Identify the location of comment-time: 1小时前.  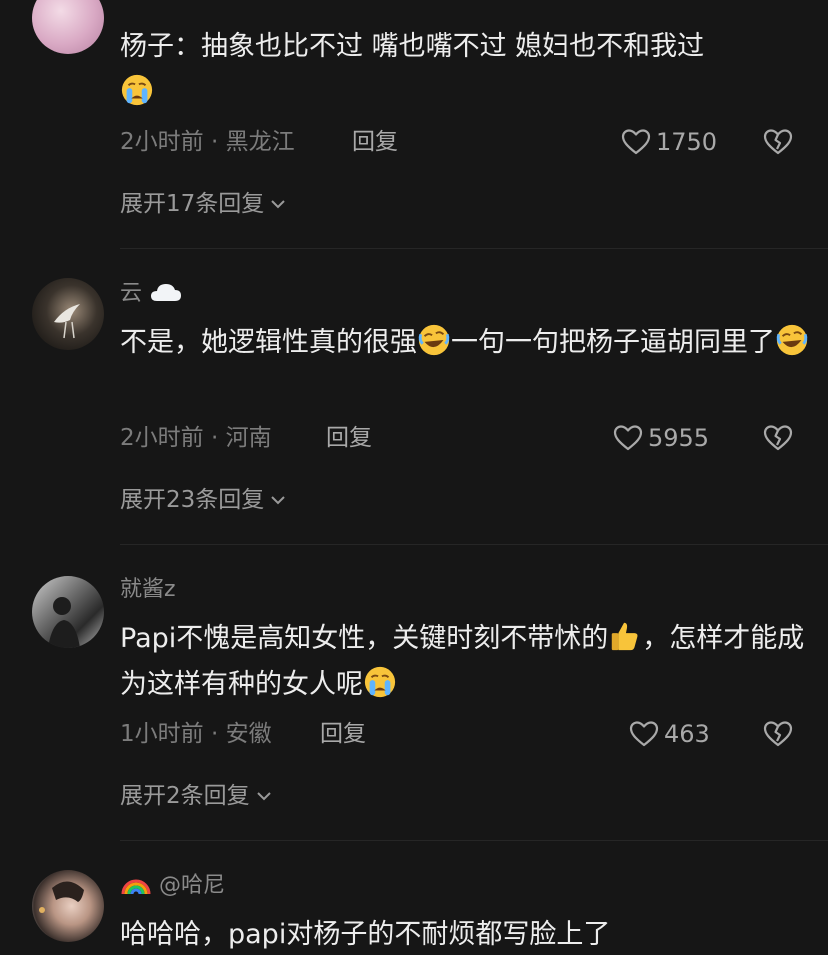
(162, 734).